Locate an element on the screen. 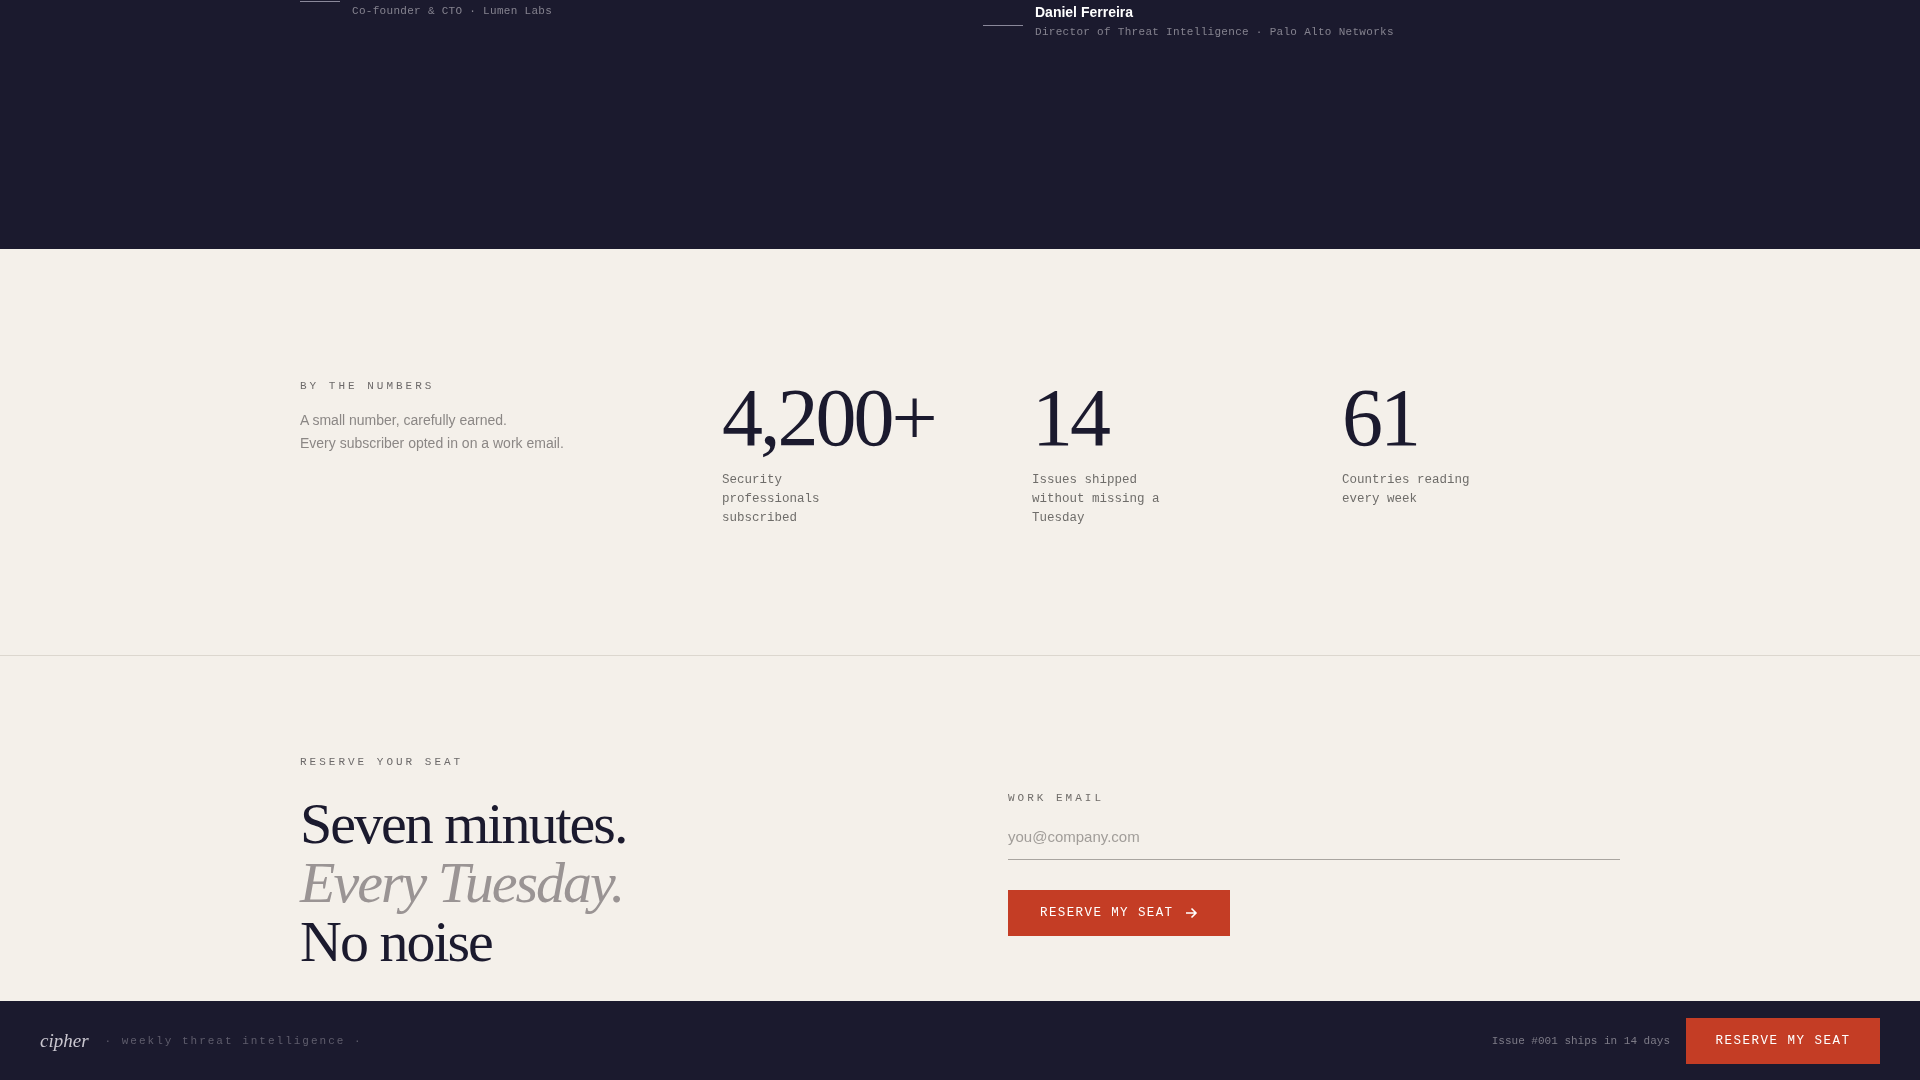 This screenshot has height=1080, width=1920. field-label: WORK EMAIL is located at coordinates (1056, 798).